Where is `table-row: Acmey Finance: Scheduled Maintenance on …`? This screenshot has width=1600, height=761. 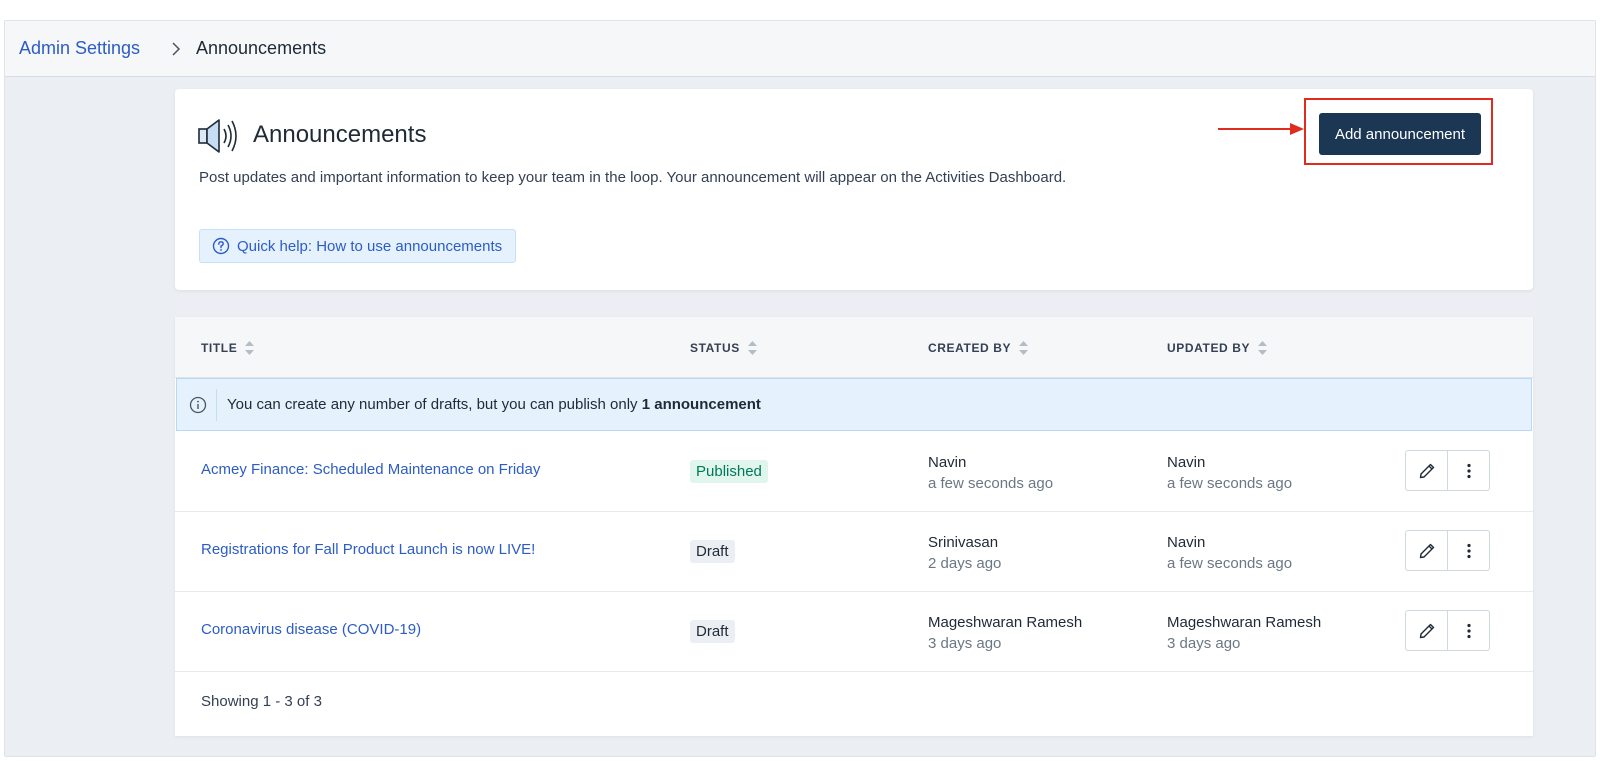 table-row: Acmey Finance: Scheduled Maintenance on … is located at coordinates (854, 471).